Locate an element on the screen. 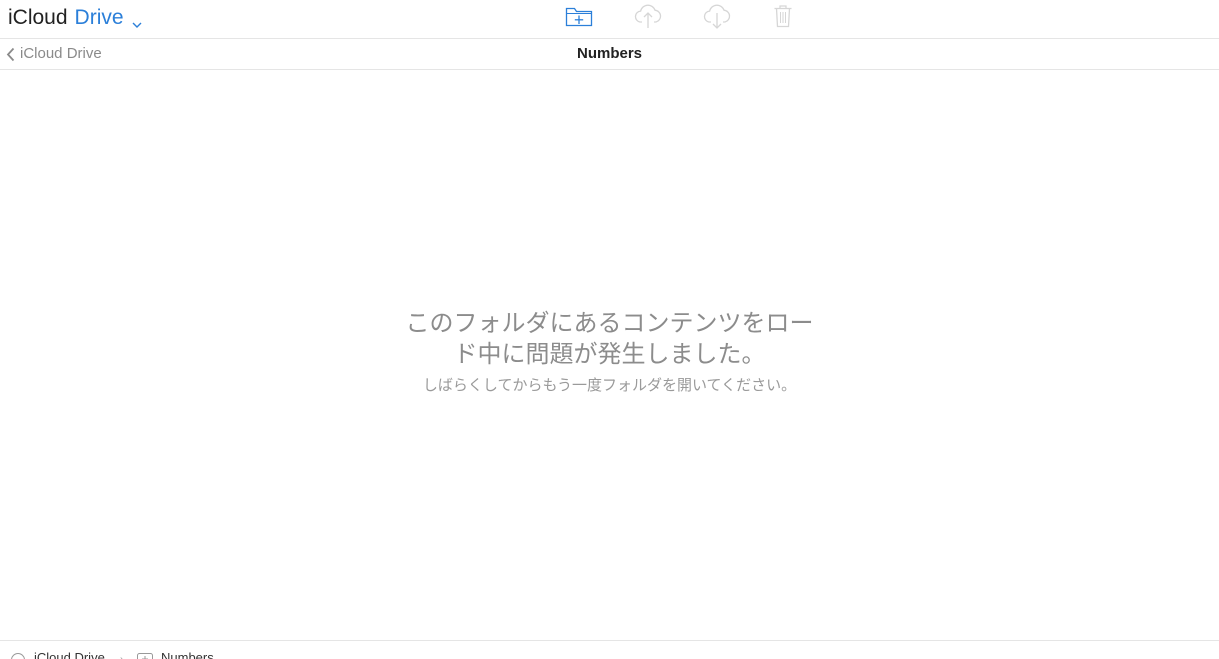 The width and height of the screenshot is (1219, 659). path-item-label: Numbers is located at coordinates (187, 654).